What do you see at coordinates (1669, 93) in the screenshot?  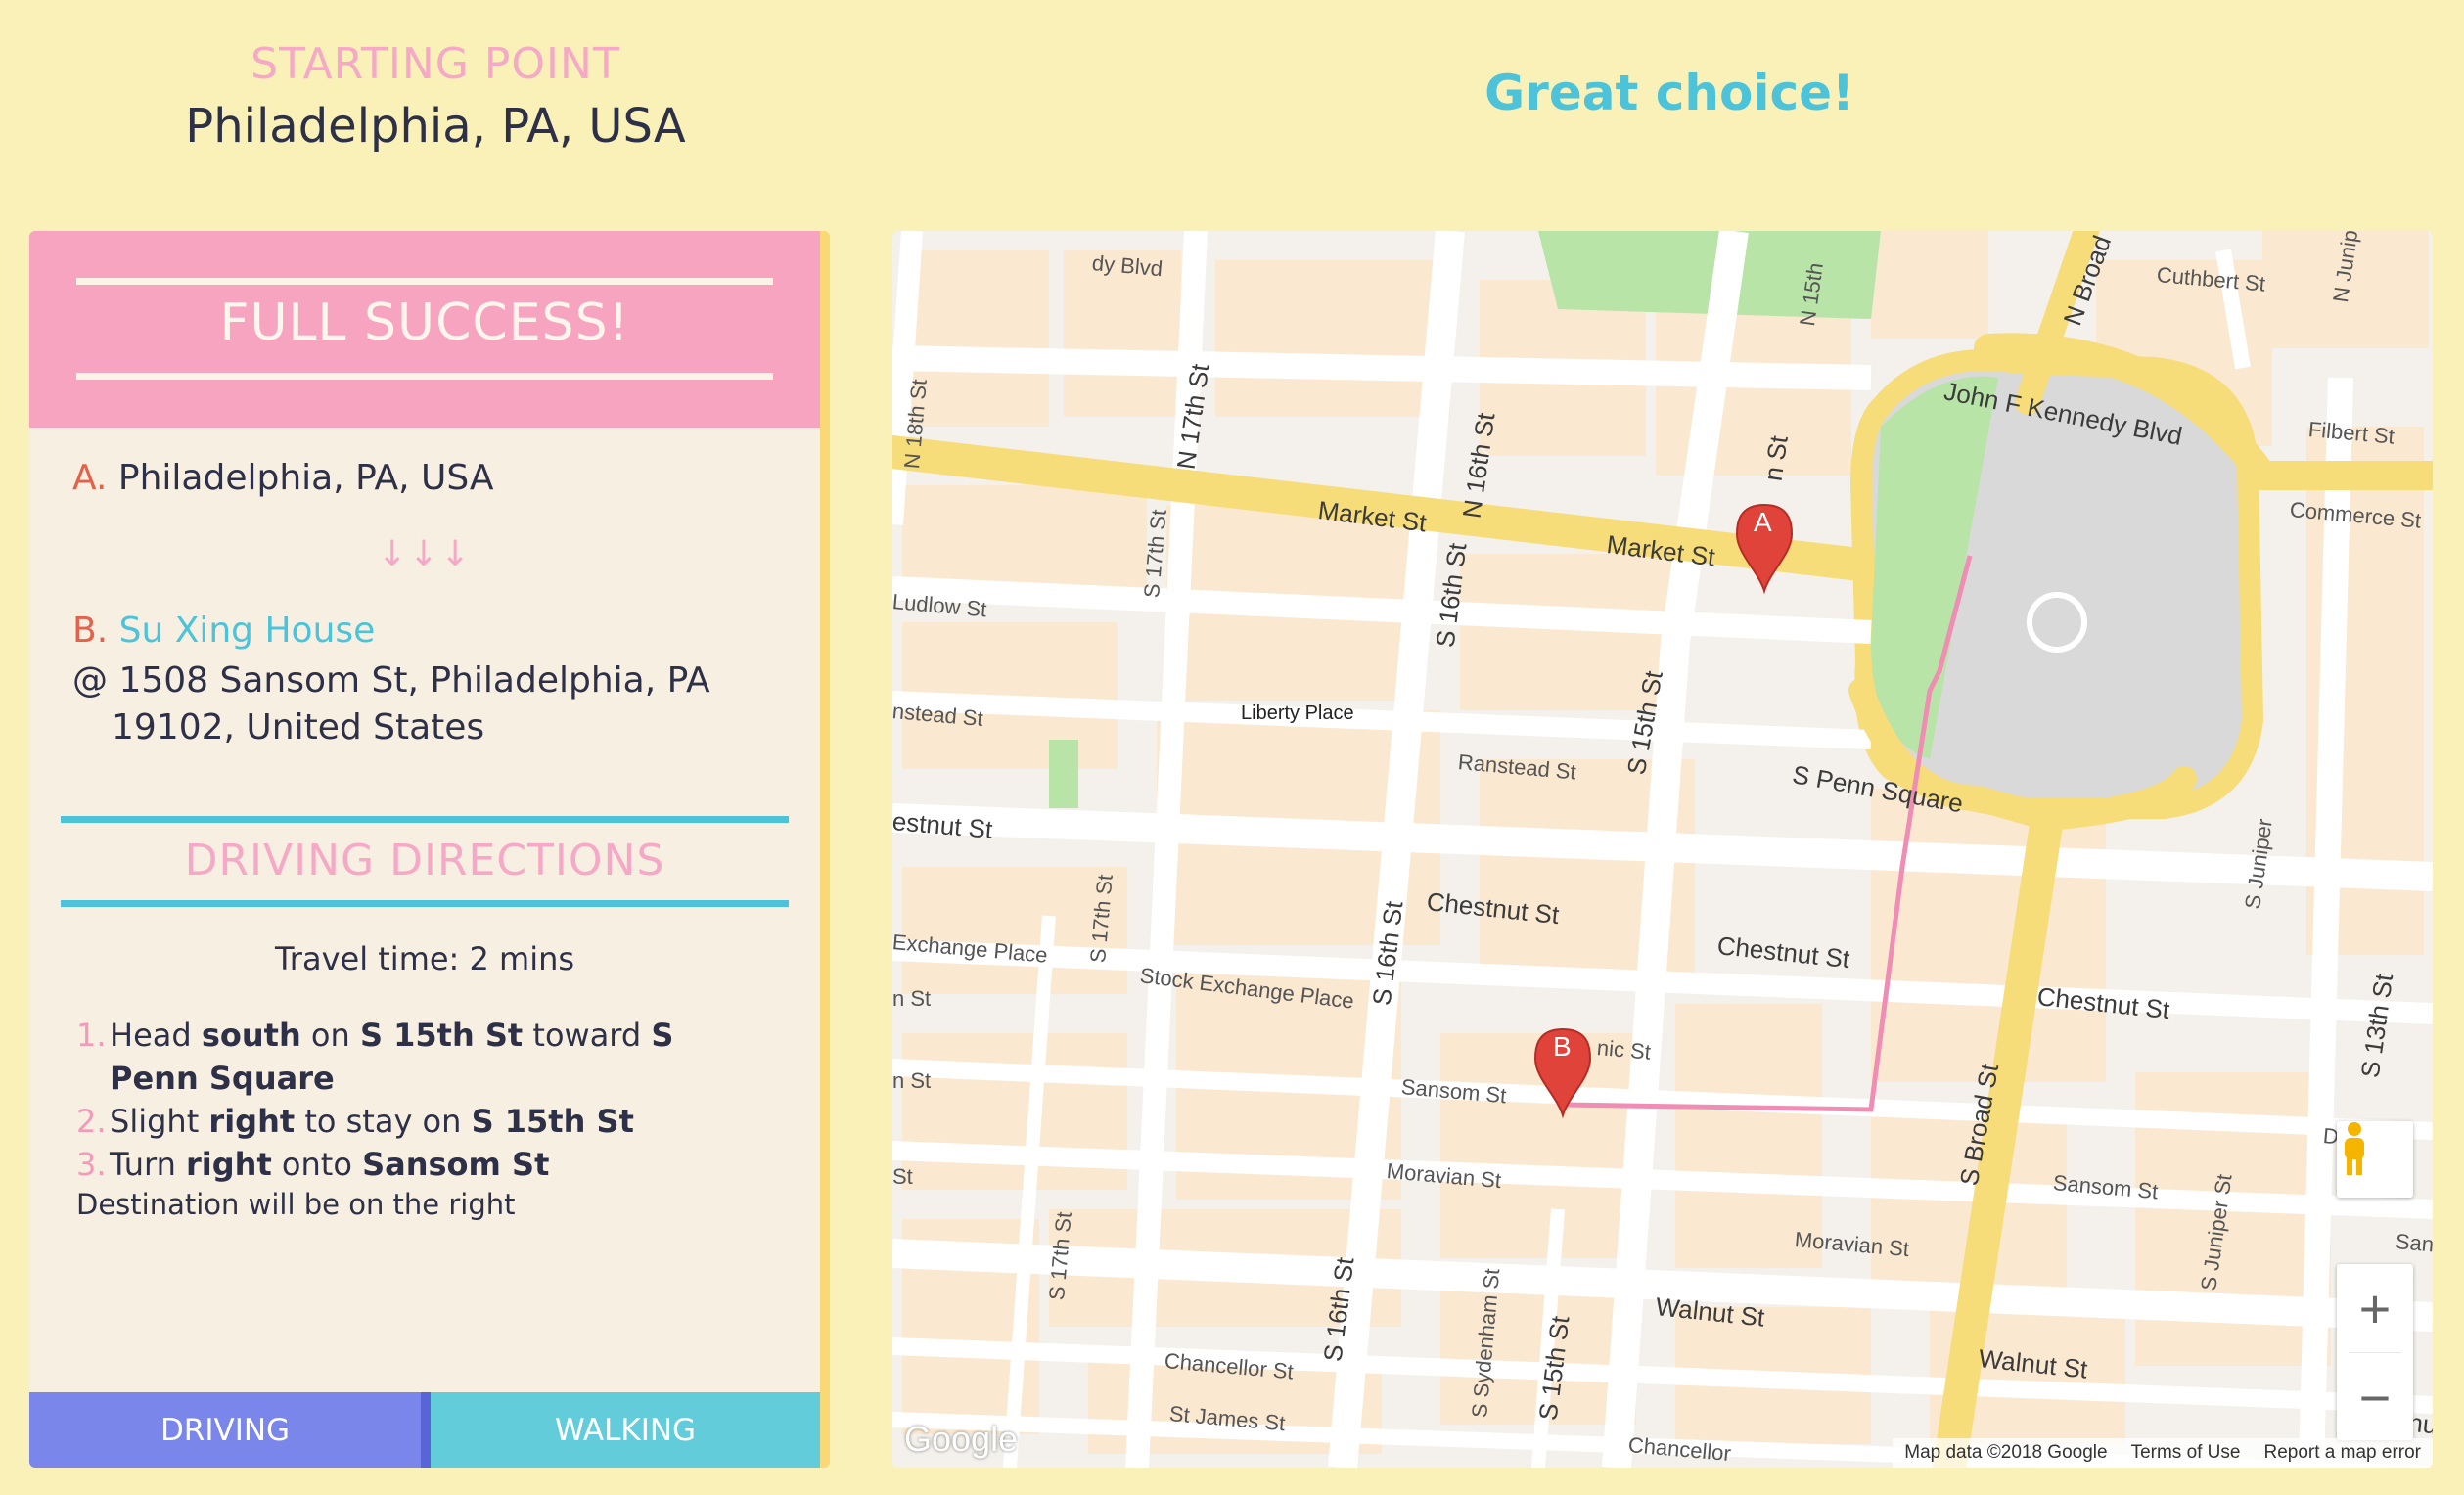 I see `choice-heading: Great choice!` at bounding box center [1669, 93].